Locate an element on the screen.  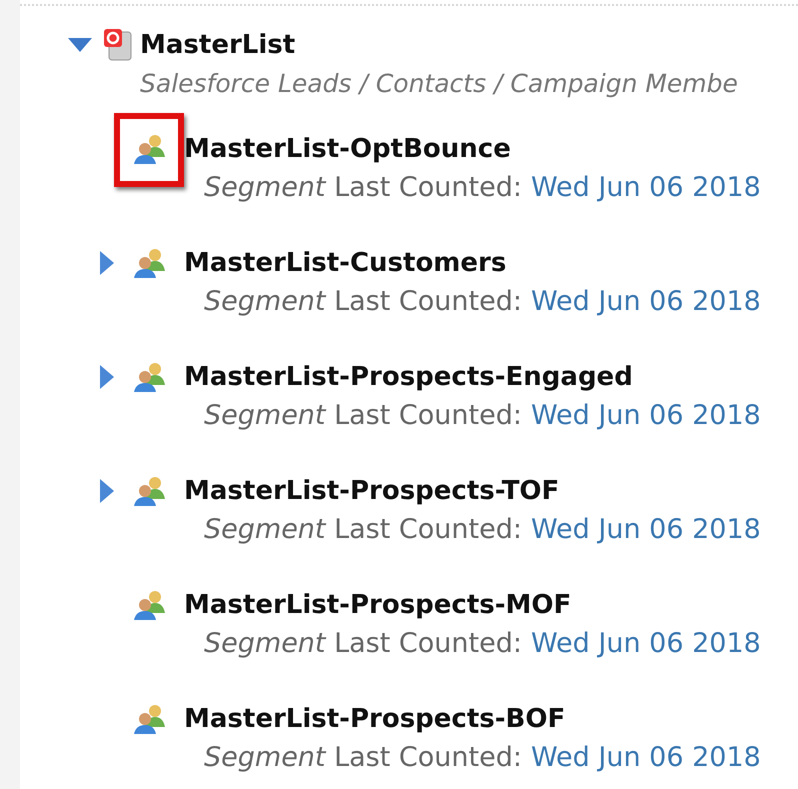
tree-item-label: MasterList is located at coordinates (218, 45).